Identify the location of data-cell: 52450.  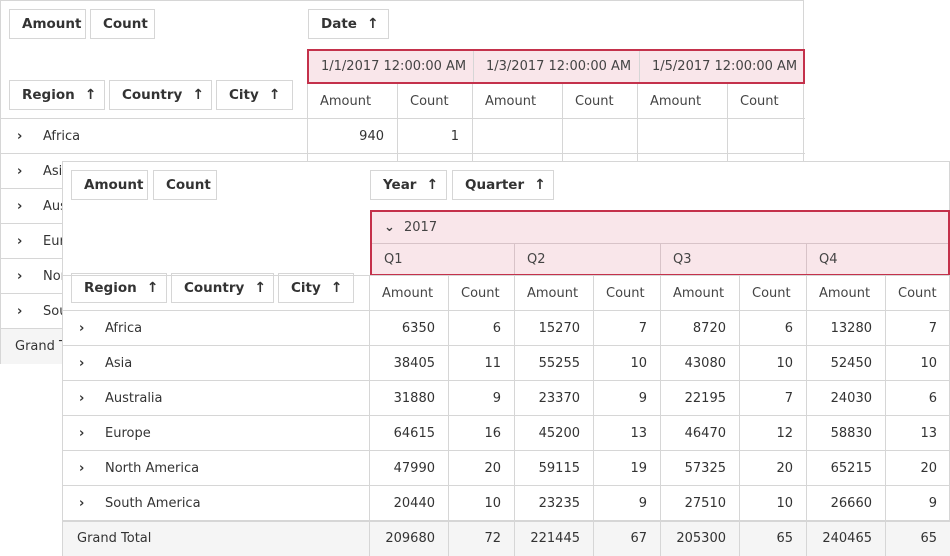
(851, 363).